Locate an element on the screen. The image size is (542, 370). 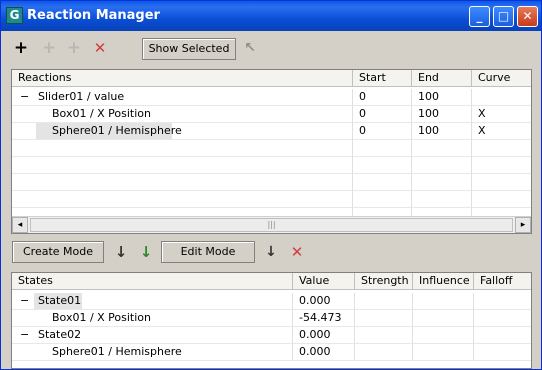
add-reaction-icon: + is located at coordinates (21, 48).